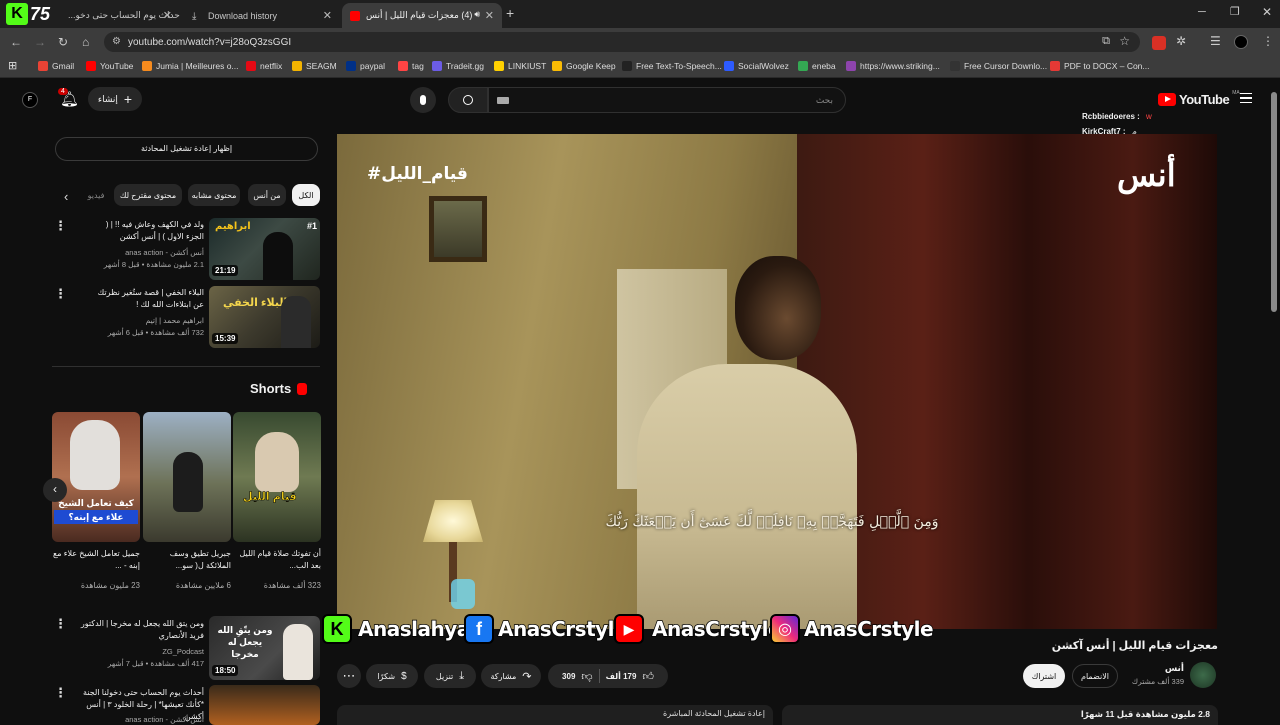 The image size is (1280, 725). What do you see at coordinates (1134, 646) in the screenshot?
I see `video-title-main: معجزات قيام الليل | أنس آكشن` at bounding box center [1134, 646].